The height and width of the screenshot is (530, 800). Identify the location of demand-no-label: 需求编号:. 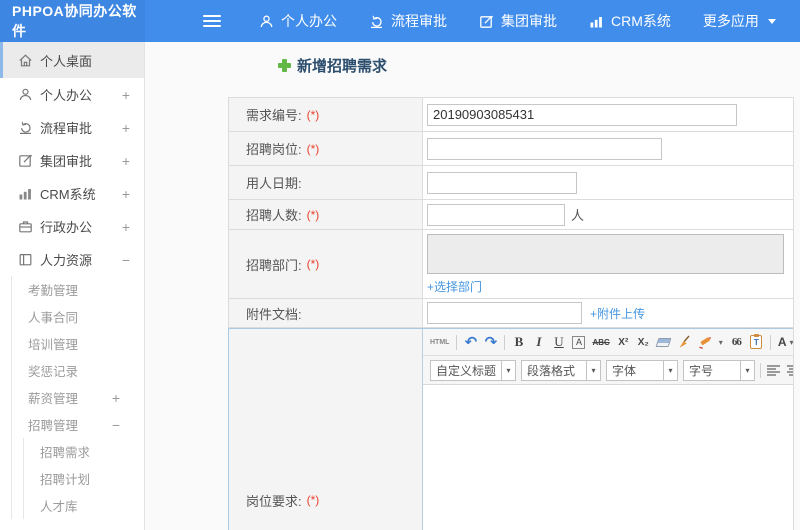
(274, 115).